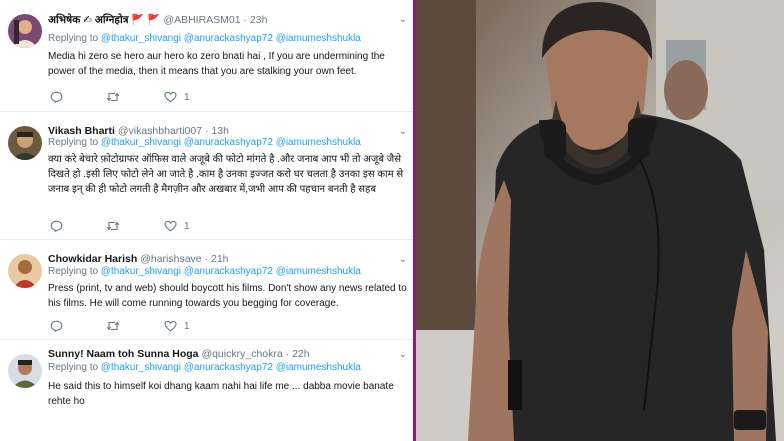  Describe the element at coordinates (220, 259) in the screenshot. I see `tweet-time: 21h` at that location.